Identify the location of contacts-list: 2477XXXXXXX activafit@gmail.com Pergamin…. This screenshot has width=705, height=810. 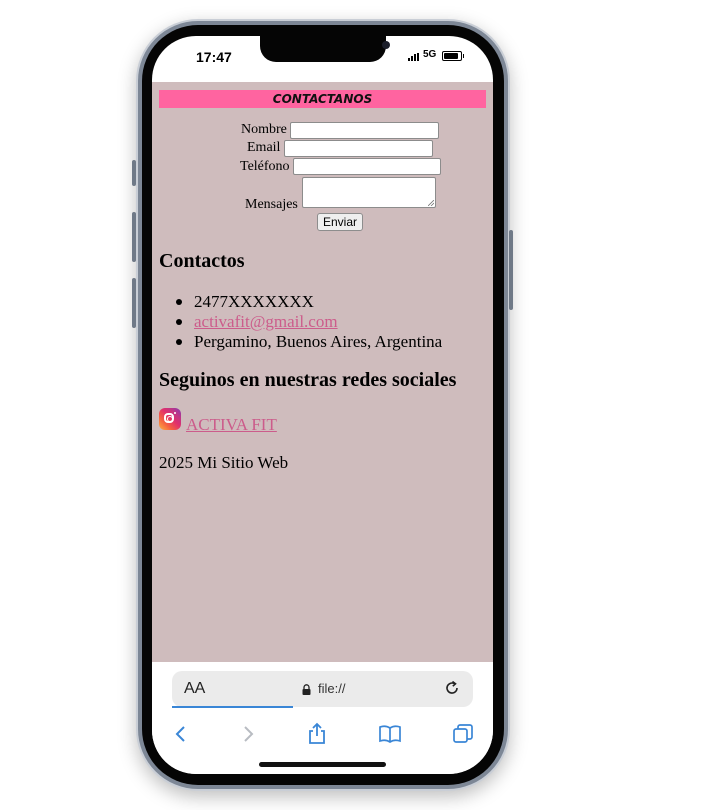
(309, 322).